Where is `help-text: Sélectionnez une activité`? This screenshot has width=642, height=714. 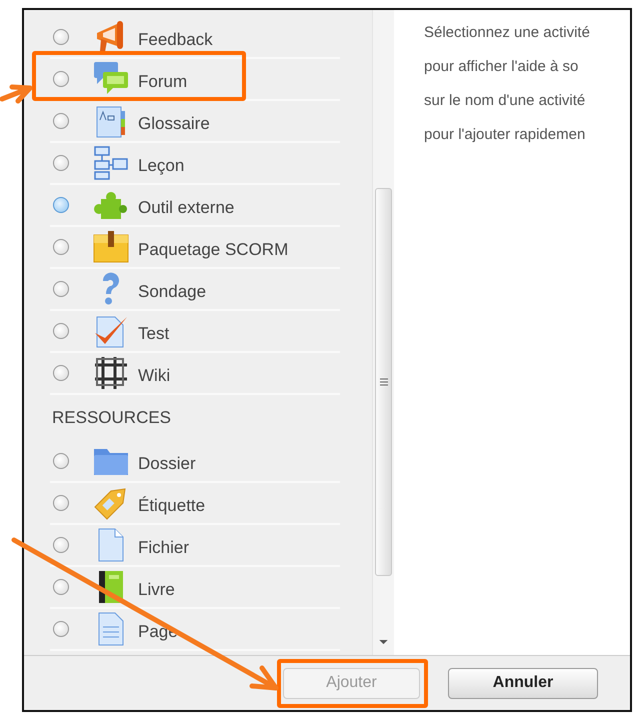 help-text: Sélectionnez une activité is located at coordinates (507, 33).